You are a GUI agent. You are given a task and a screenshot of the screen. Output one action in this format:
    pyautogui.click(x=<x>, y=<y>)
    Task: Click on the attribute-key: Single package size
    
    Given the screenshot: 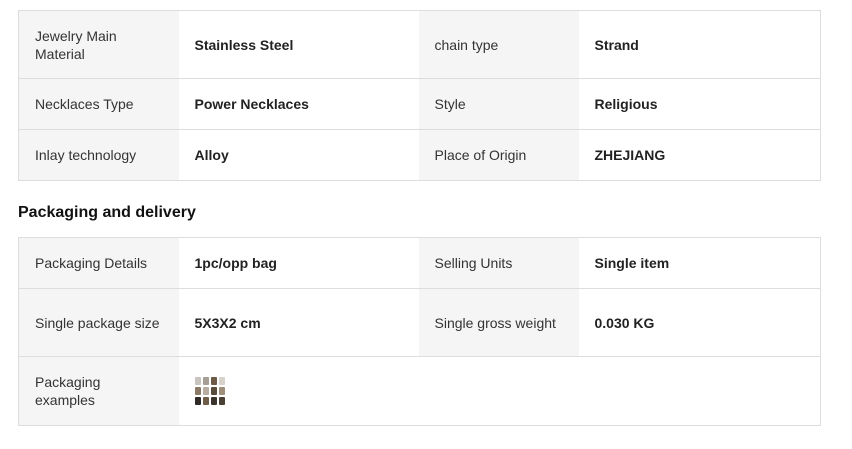 What is the action you would take?
    pyautogui.click(x=98, y=322)
    